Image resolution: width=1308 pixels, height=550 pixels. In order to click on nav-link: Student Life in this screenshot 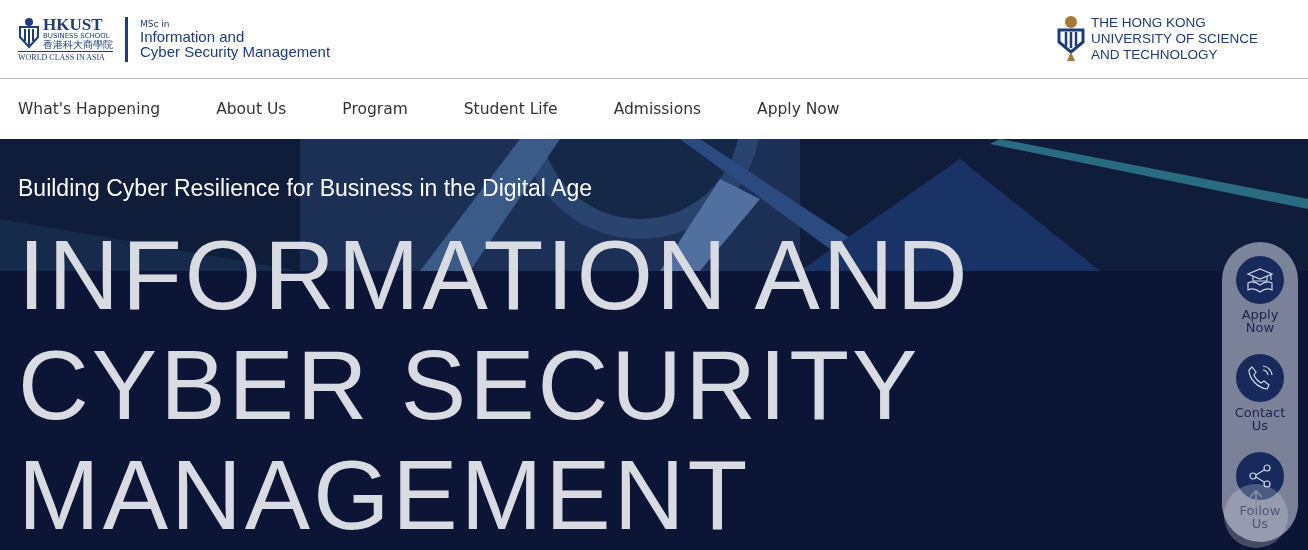, I will do `click(510, 109)`.